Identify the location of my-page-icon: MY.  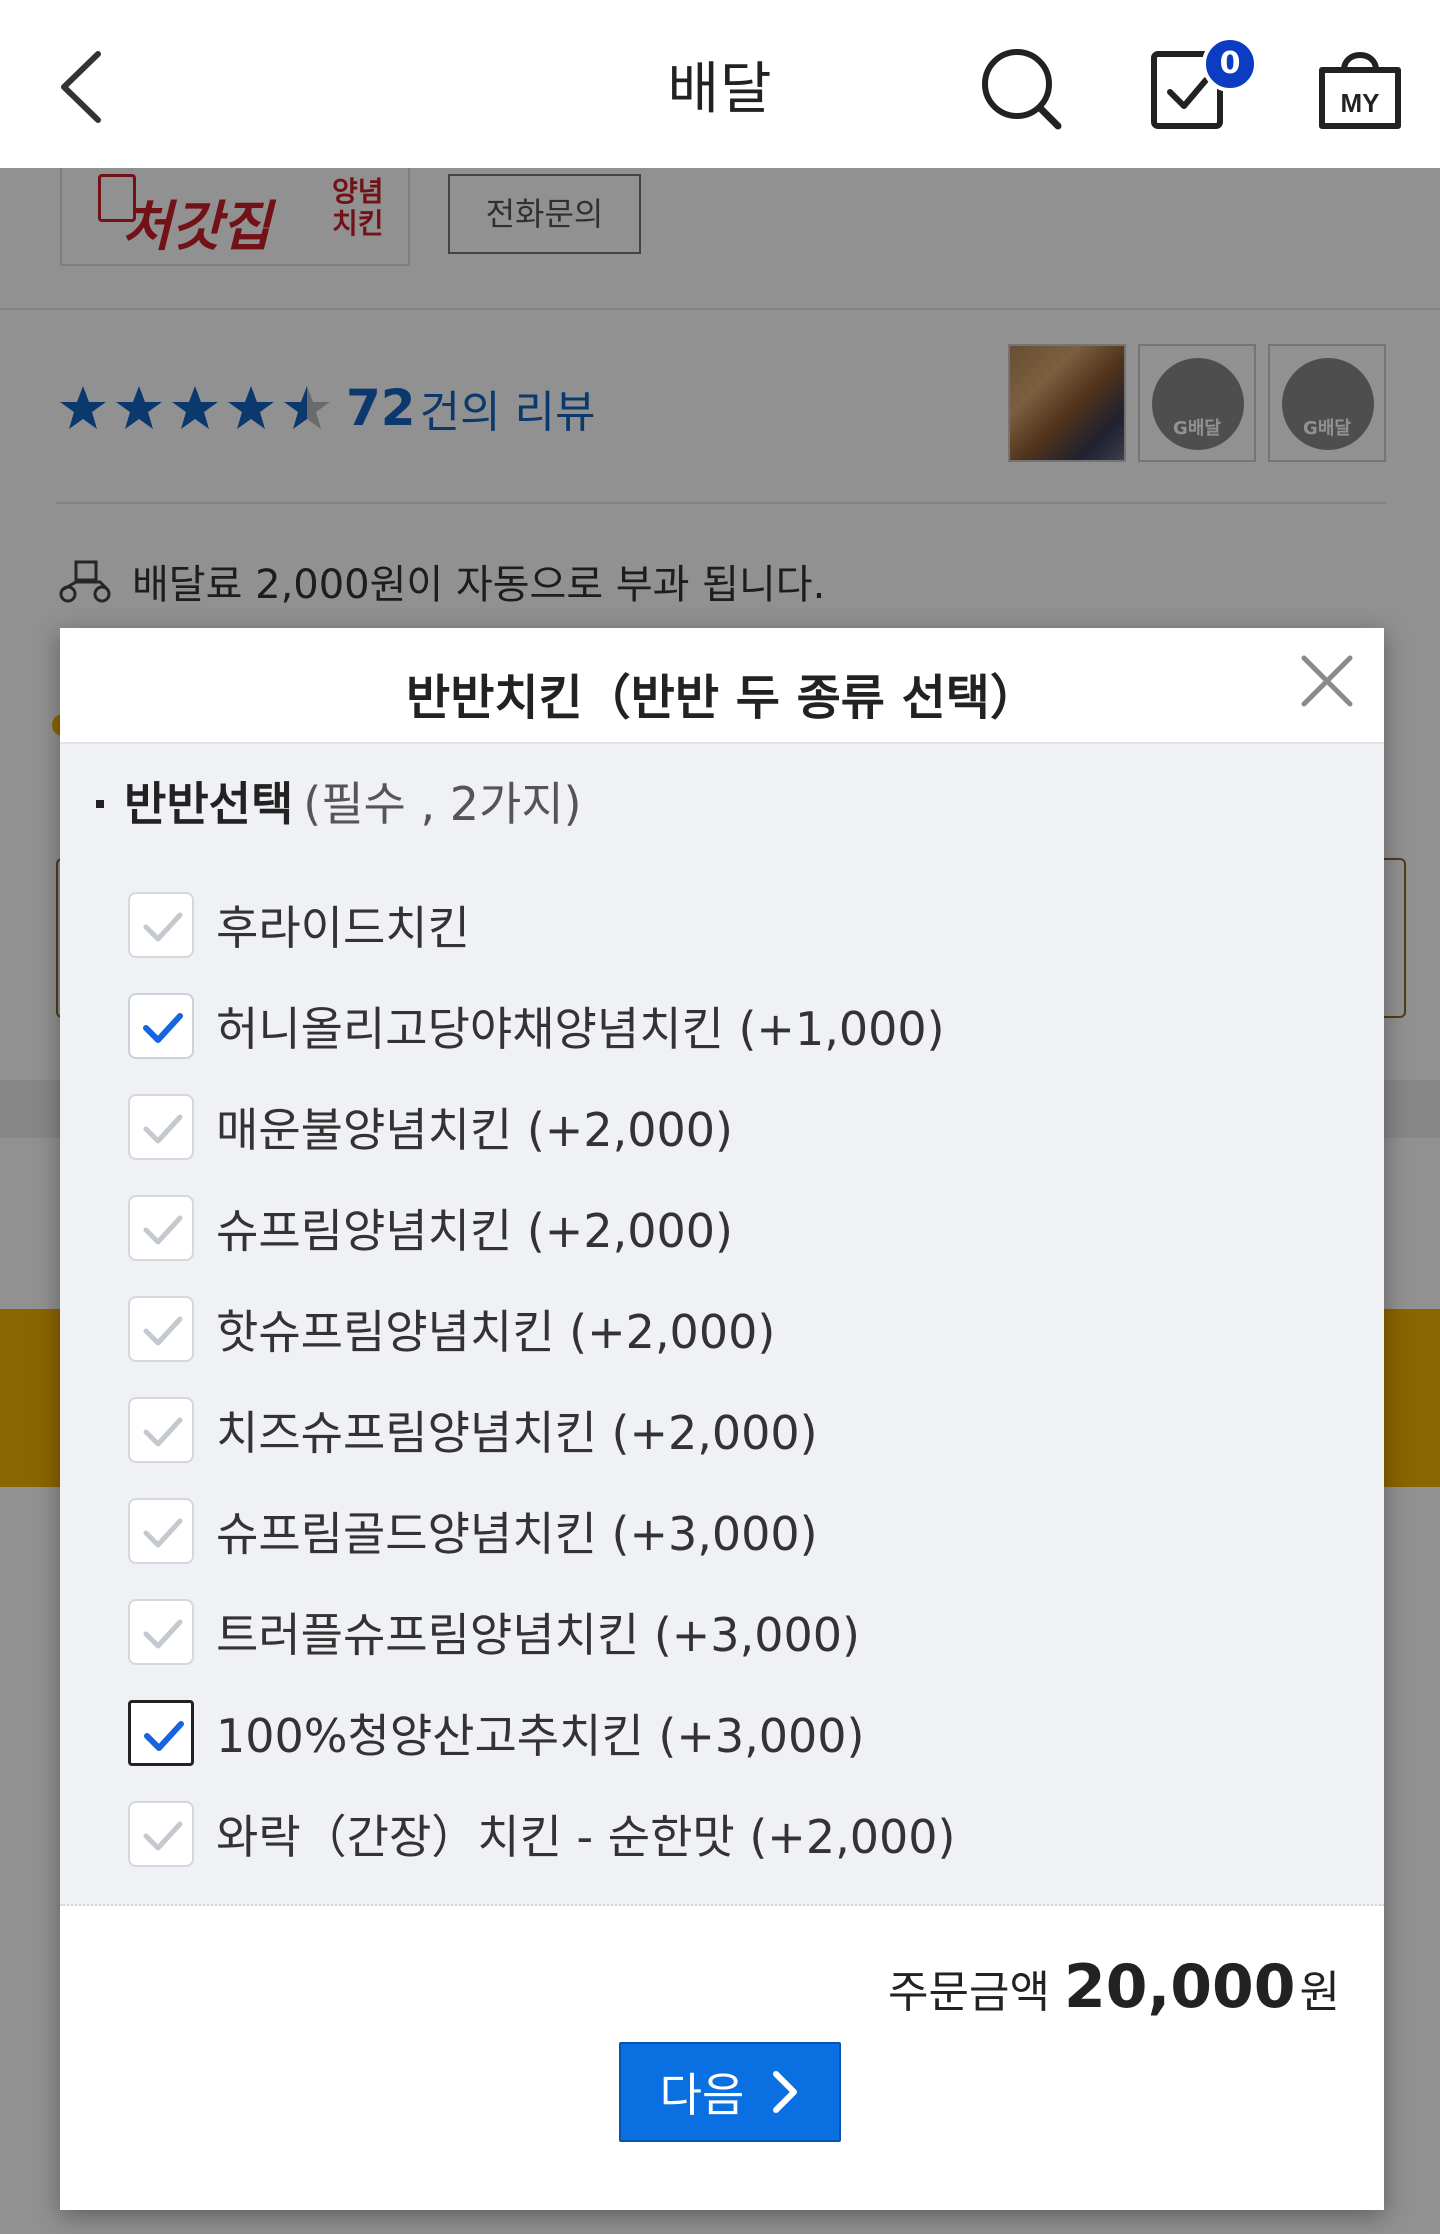
(1360, 86).